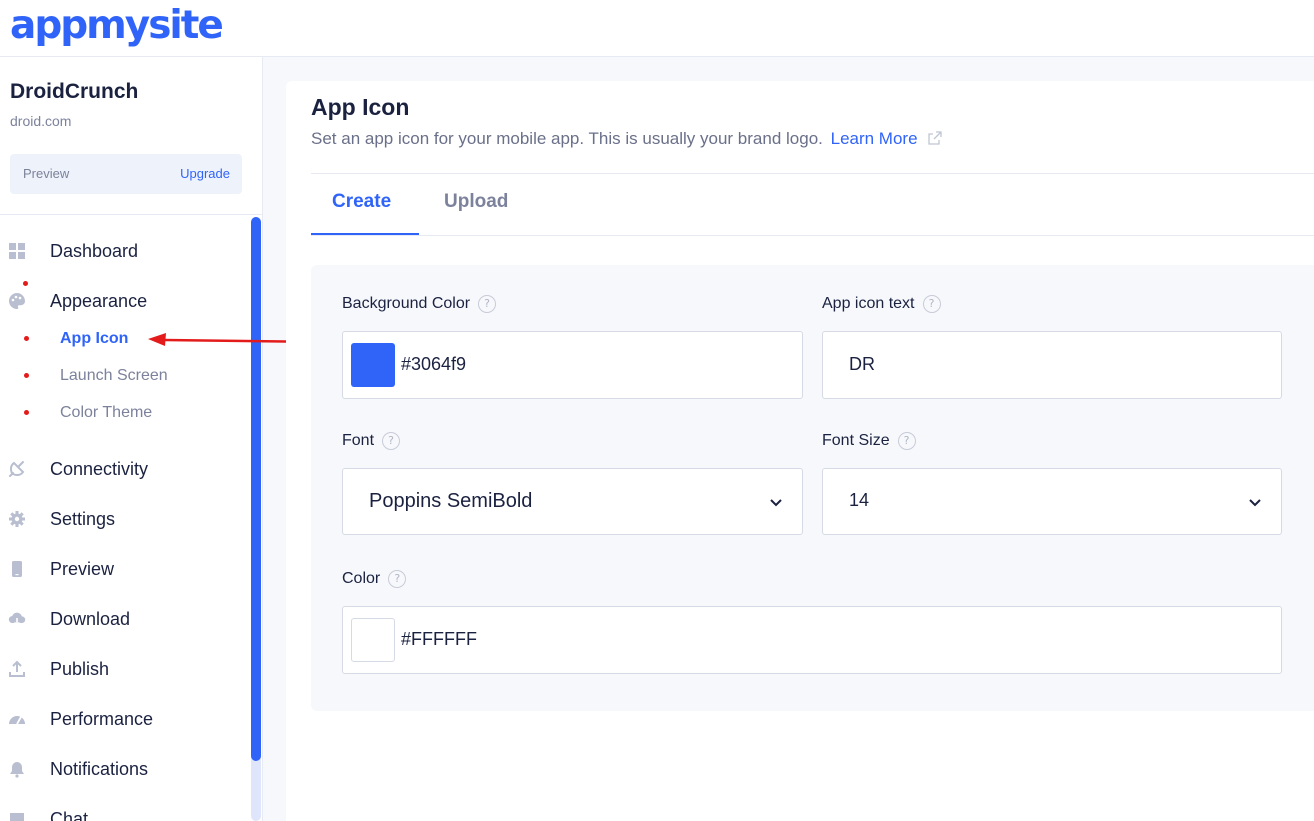  I want to click on plan-preview-link: Preview, so click(46, 173).